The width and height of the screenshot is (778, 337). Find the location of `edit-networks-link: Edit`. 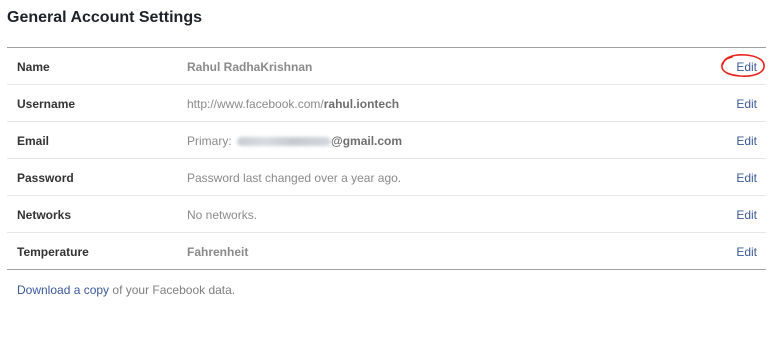

edit-networks-link: Edit is located at coordinates (746, 215).